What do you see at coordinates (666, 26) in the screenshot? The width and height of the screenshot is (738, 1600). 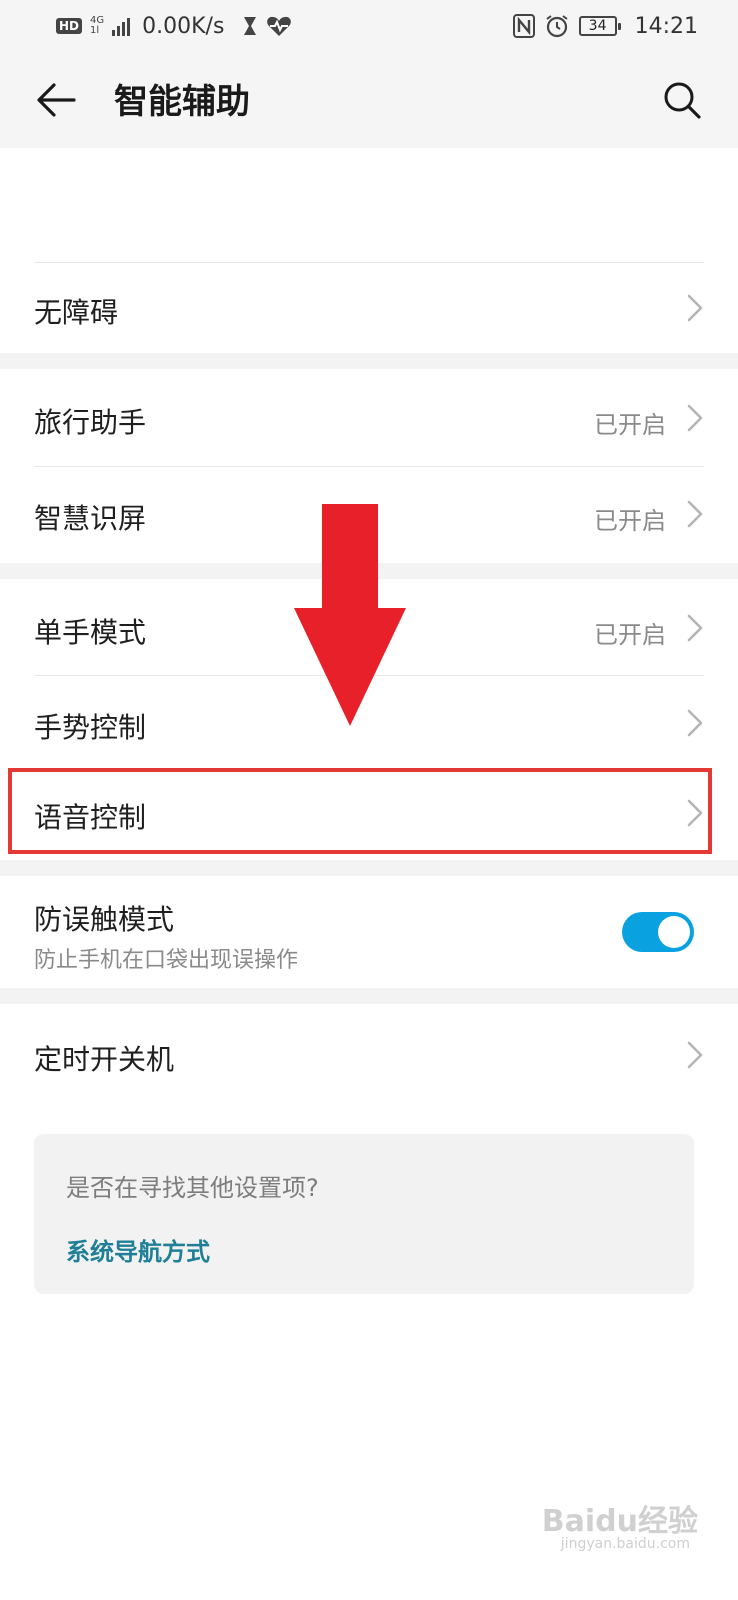 I see `clock: 14:21` at bounding box center [666, 26].